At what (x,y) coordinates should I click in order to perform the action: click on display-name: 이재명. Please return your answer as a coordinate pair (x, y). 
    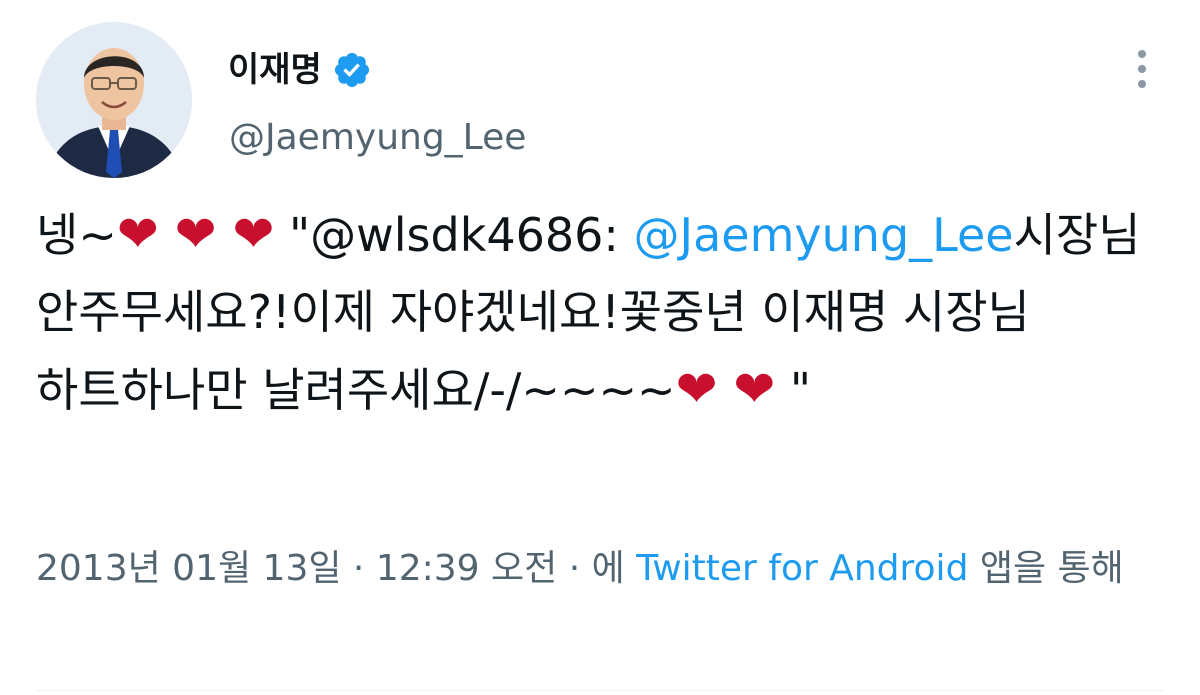
    Looking at the image, I should click on (275, 70).